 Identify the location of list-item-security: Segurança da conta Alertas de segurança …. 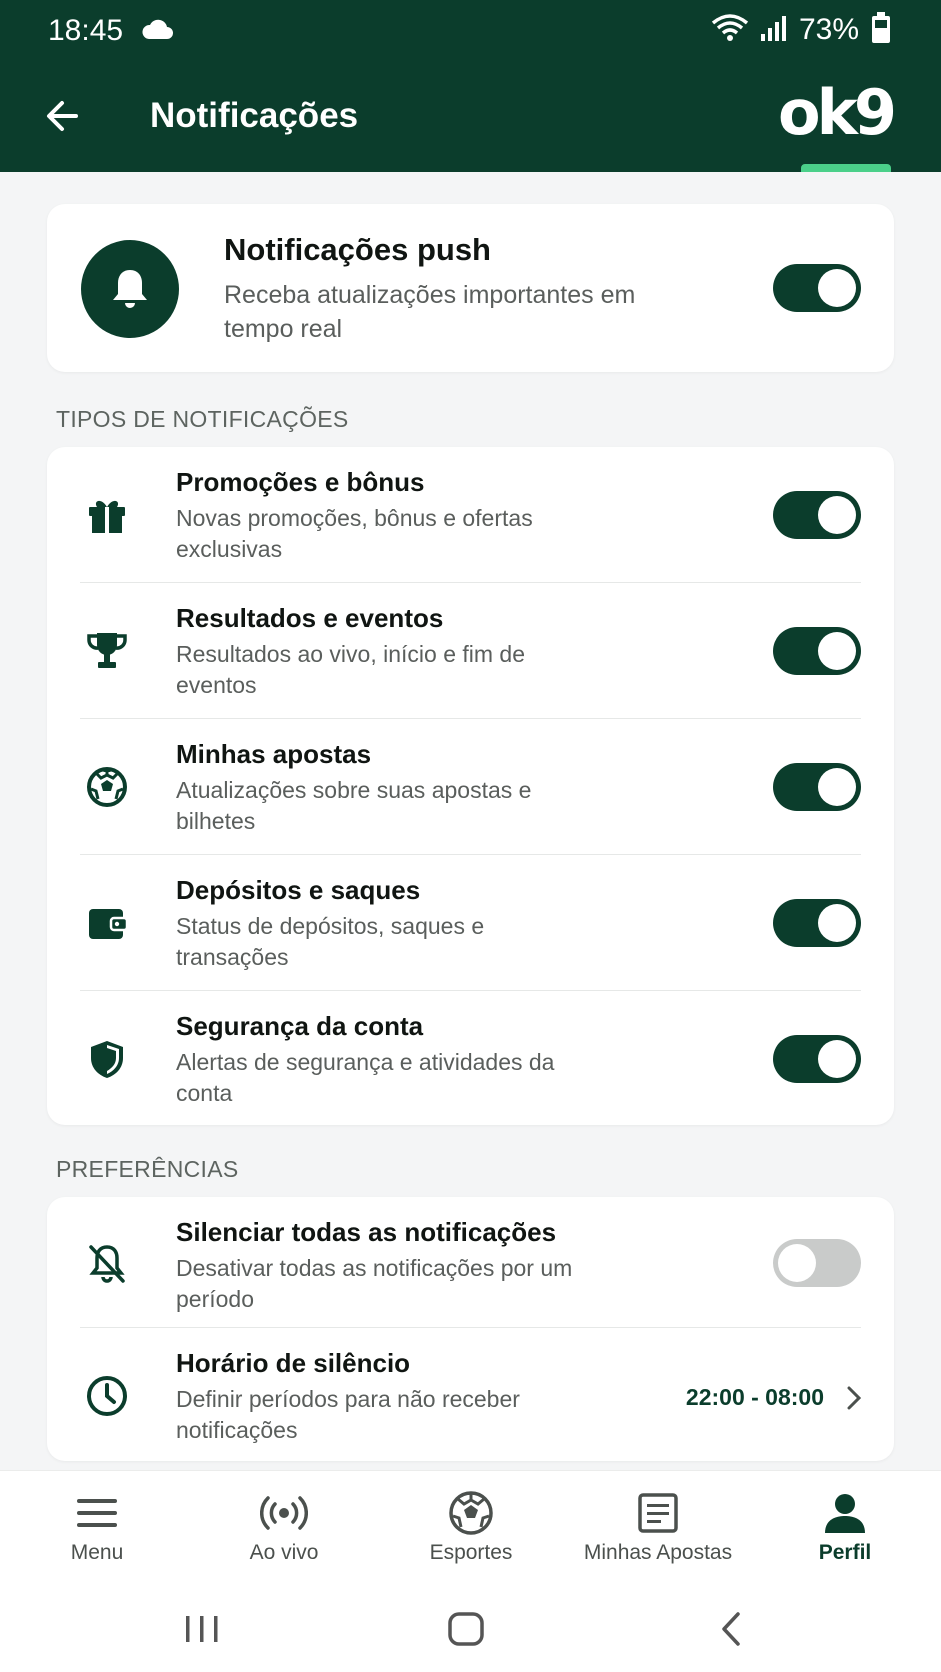
(470, 1059).